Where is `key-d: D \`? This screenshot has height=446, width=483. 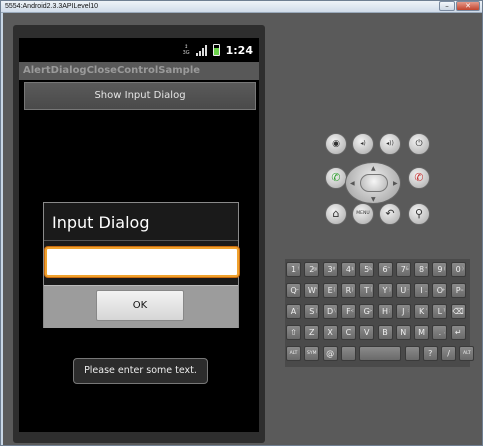
key-d: D \ is located at coordinates (330, 311).